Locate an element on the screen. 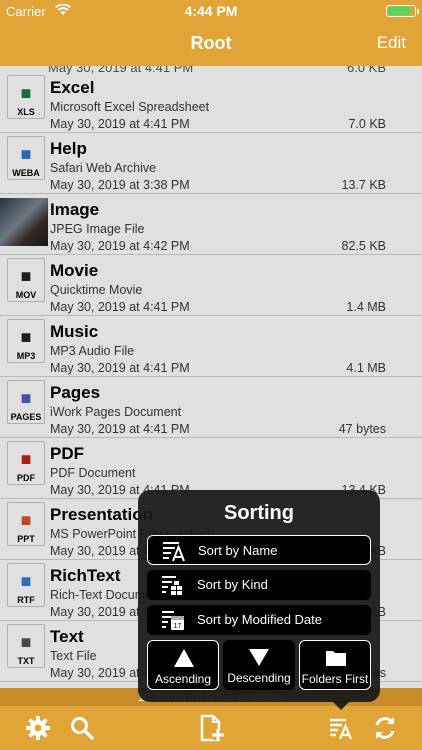 Image resolution: width=422 pixels, height=750 pixels. file-kind: Microsoft Excel Spreadsheet is located at coordinates (130, 107).